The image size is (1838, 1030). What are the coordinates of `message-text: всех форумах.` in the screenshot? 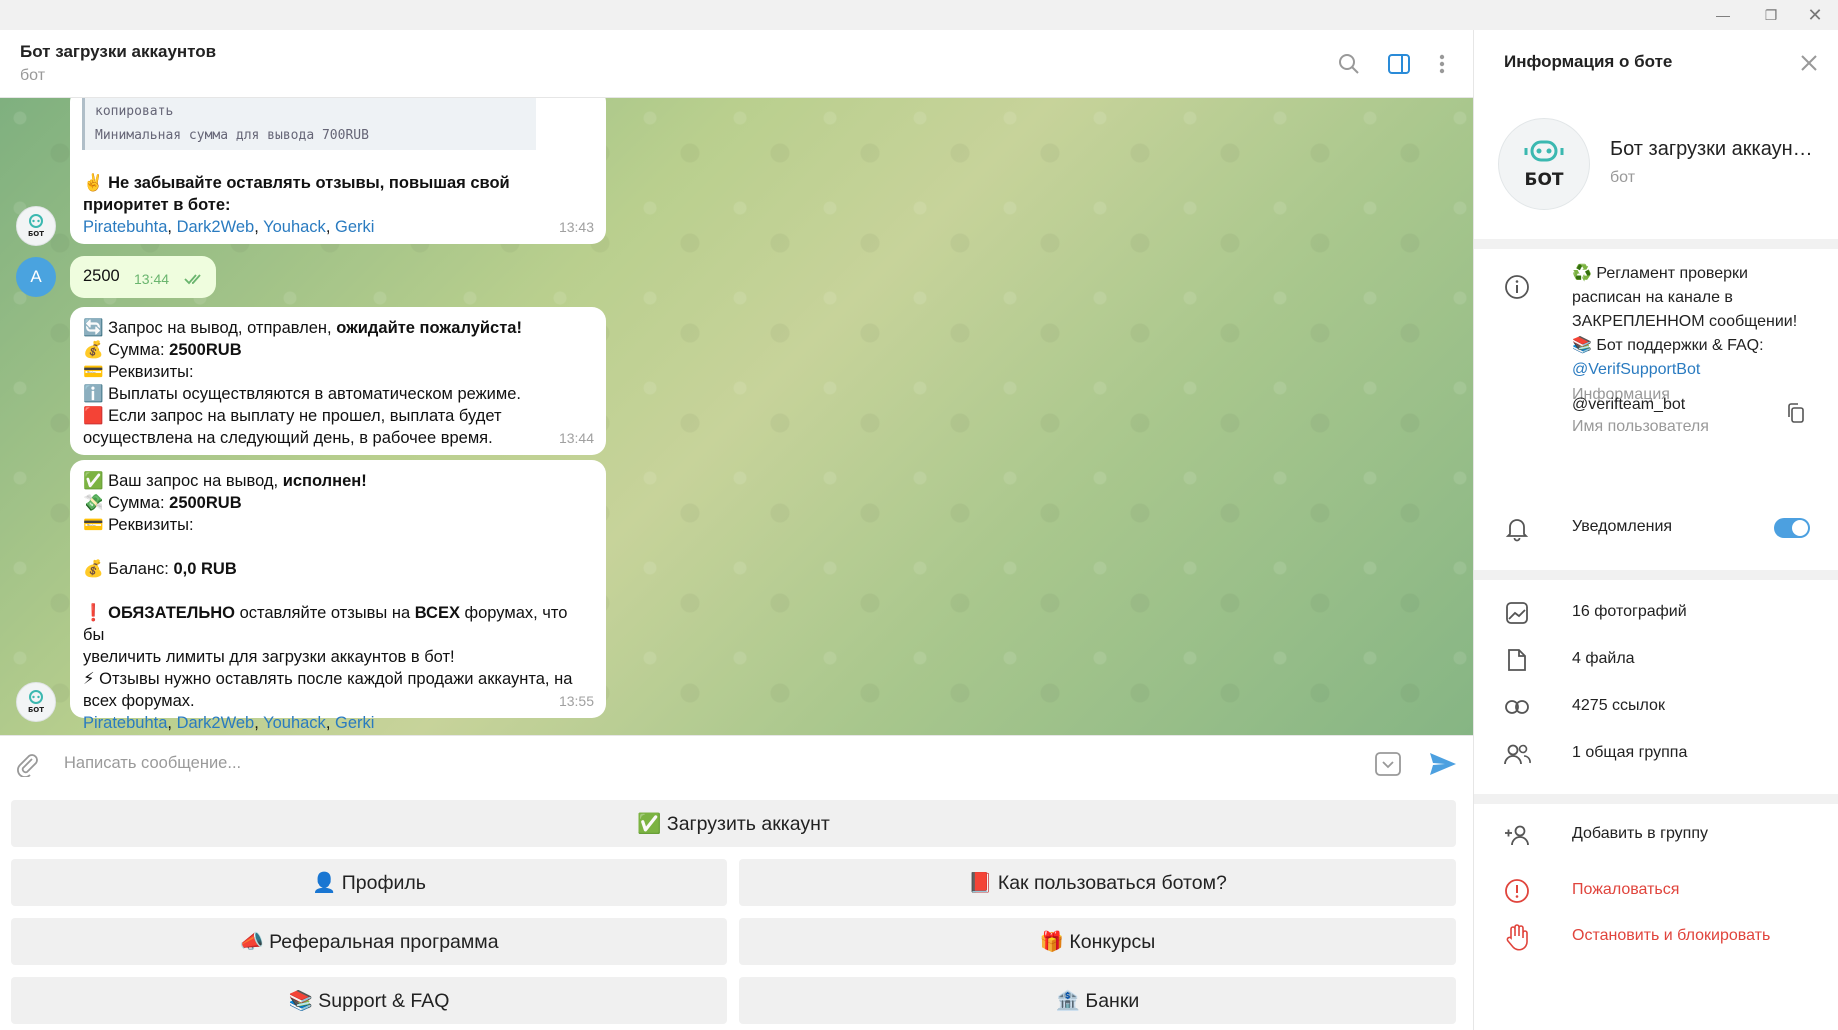 It's located at (139, 701).